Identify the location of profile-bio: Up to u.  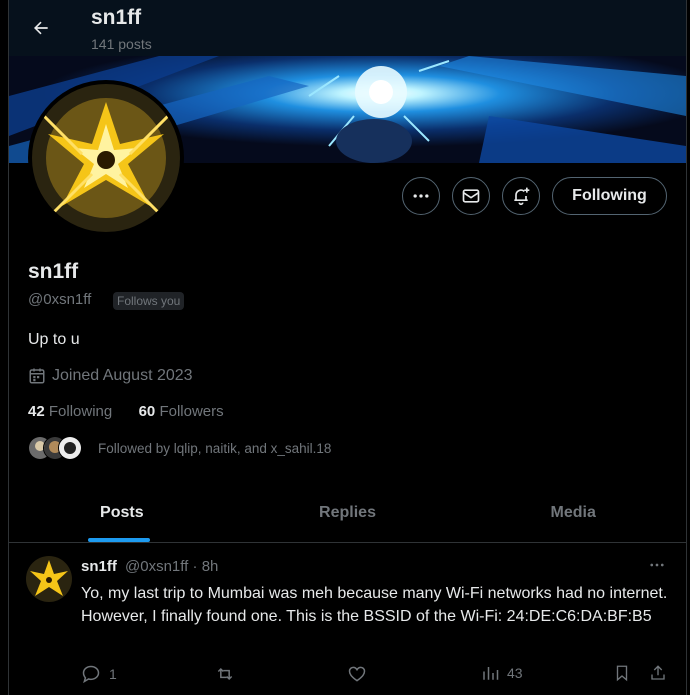
(54, 339).